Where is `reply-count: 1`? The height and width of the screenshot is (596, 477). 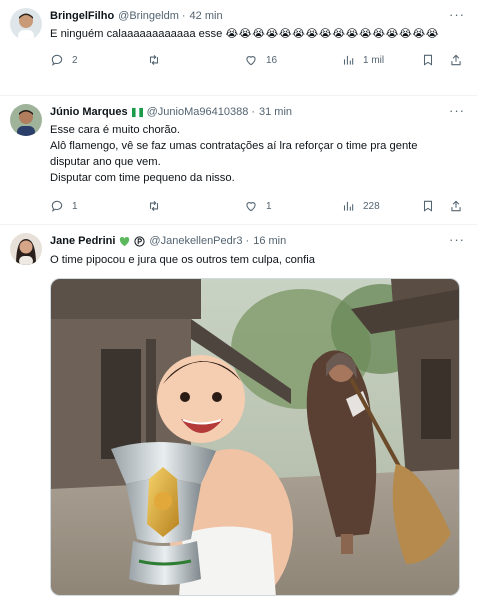
reply-count: 1 is located at coordinates (75, 206).